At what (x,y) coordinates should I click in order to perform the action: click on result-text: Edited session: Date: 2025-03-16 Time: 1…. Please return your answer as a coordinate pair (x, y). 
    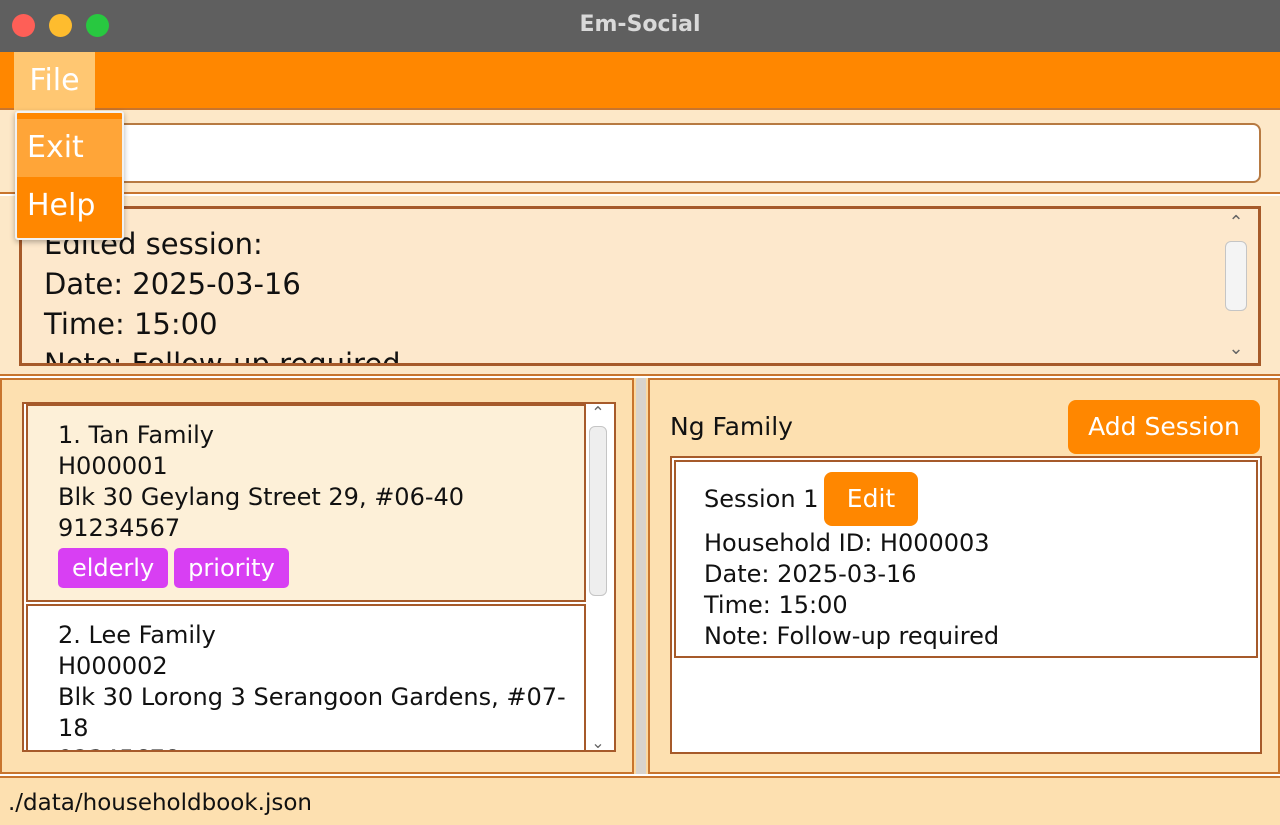
    Looking at the image, I should click on (222, 295).